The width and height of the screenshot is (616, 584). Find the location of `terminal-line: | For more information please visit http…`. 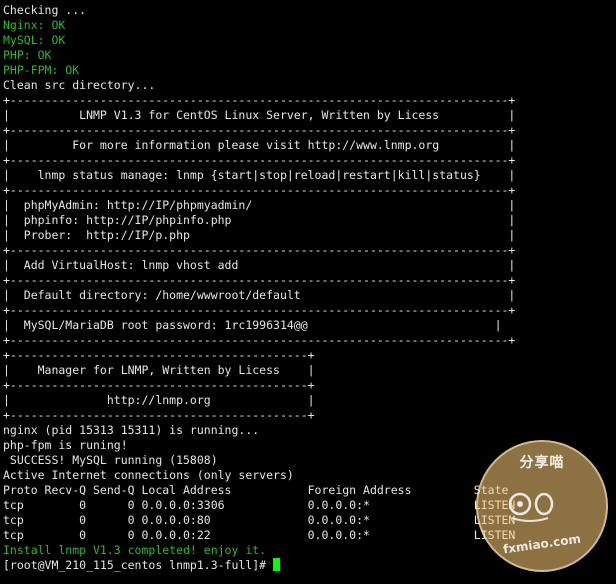

terminal-line: | For more information please visit http… is located at coordinates (259, 145).